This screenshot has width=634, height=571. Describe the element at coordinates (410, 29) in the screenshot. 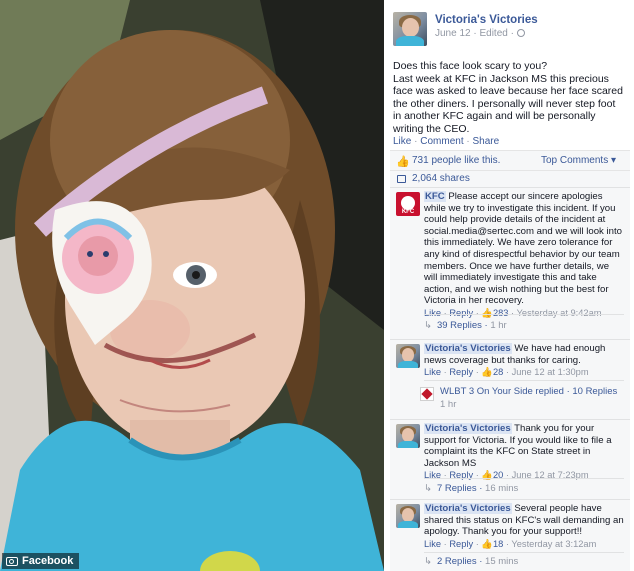

I see `page-avatar` at that location.